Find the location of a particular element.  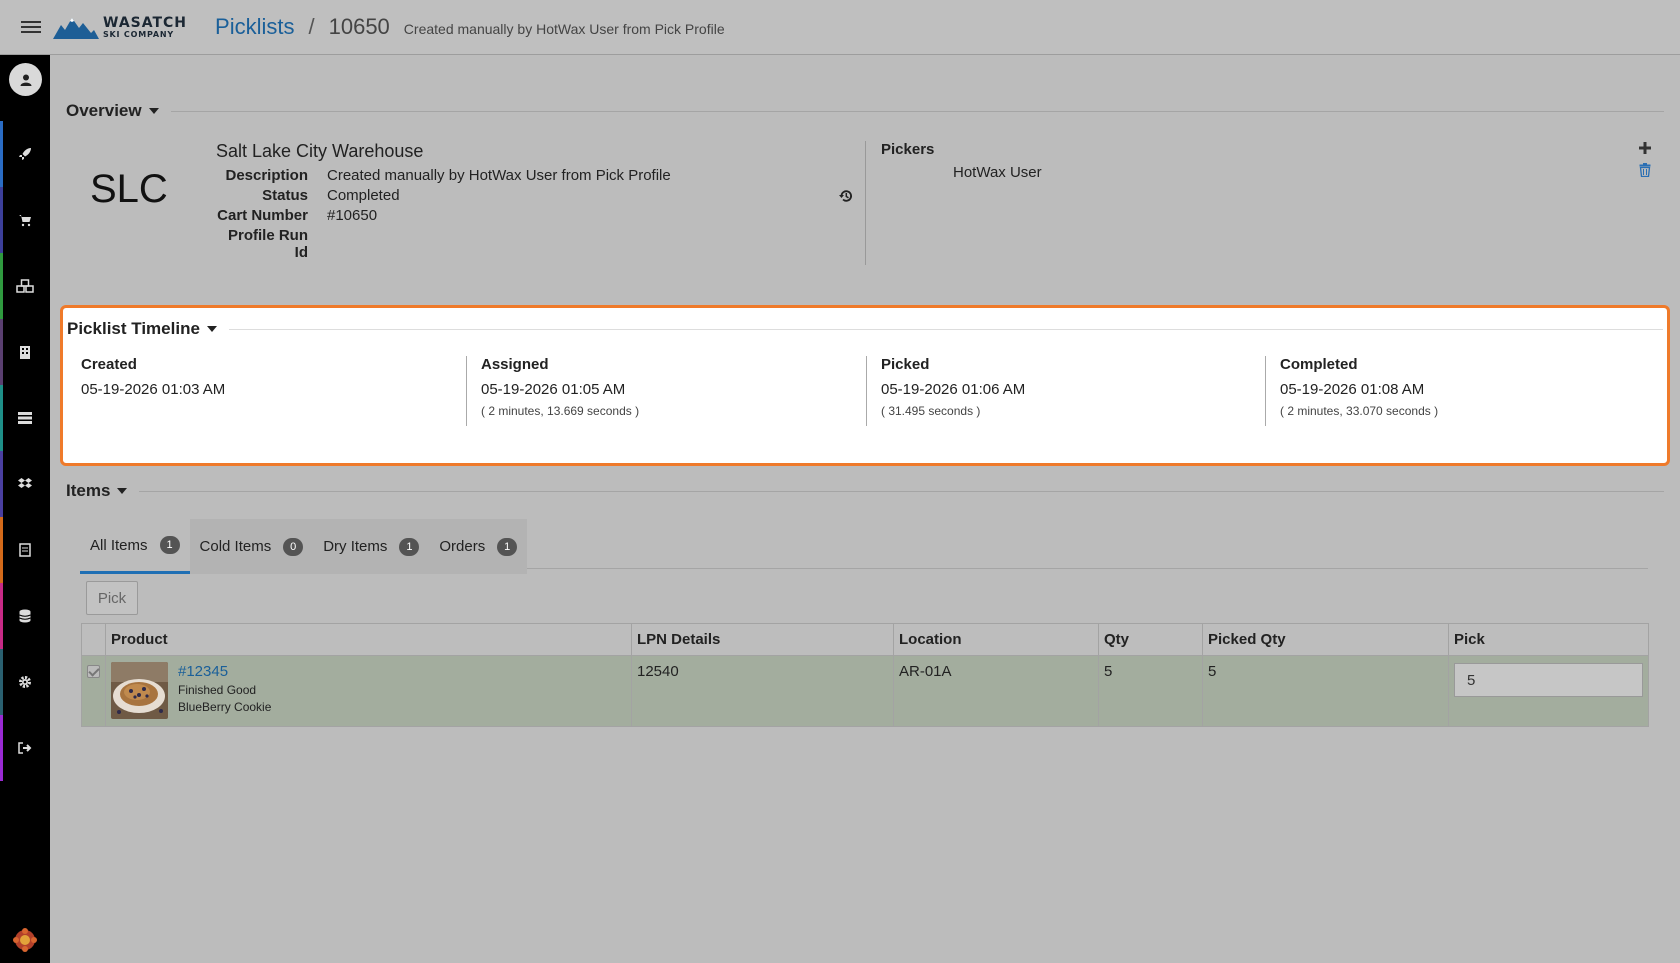

timeline-step-duration: ( 2 minutes, 13.669 seconds ) is located at coordinates (560, 411).